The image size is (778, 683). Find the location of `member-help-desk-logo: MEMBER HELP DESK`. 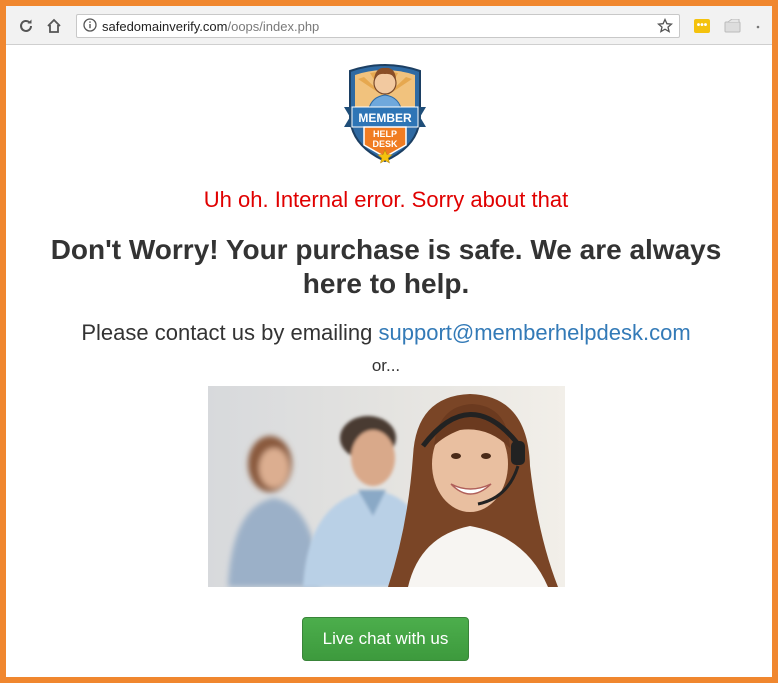

member-help-desk-logo: MEMBER HELP DESK is located at coordinates (385, 111).